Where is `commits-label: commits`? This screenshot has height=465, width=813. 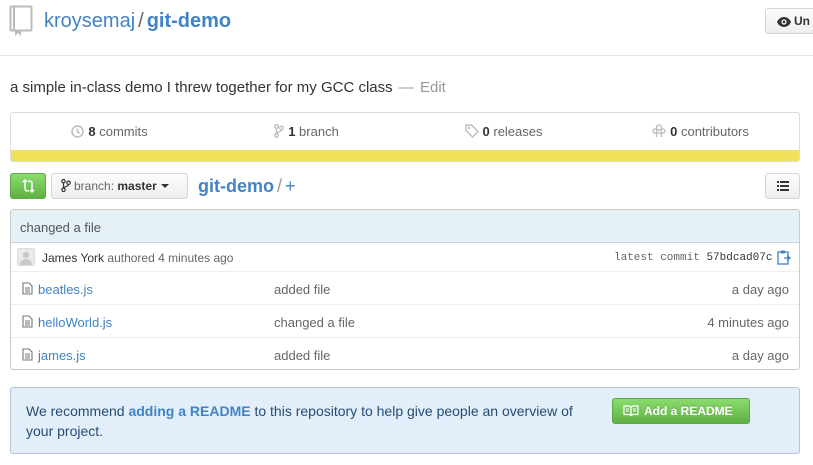
commits-label: commits is located at coordinates (123, 131).